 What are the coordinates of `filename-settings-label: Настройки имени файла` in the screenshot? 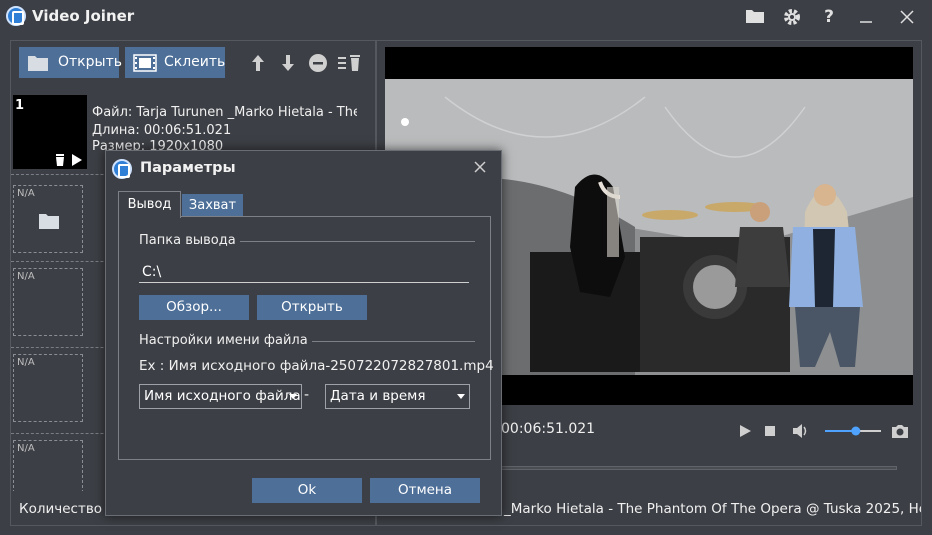 It's located at (225, 340).